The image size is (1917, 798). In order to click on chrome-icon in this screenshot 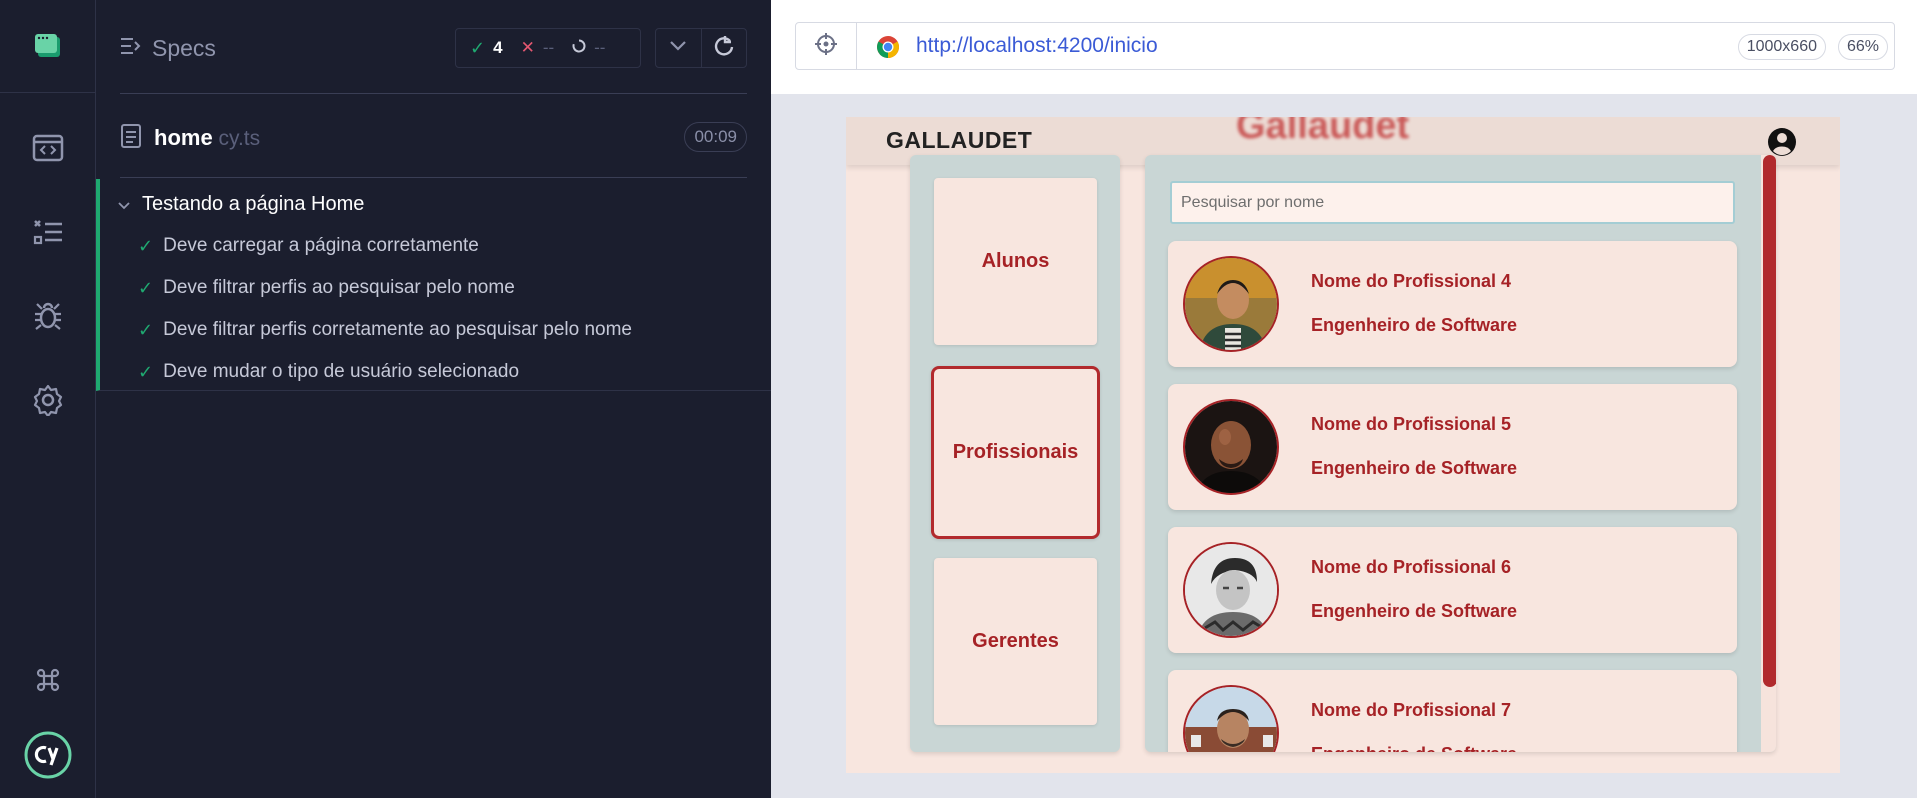, I will do `click(888, 49)`.